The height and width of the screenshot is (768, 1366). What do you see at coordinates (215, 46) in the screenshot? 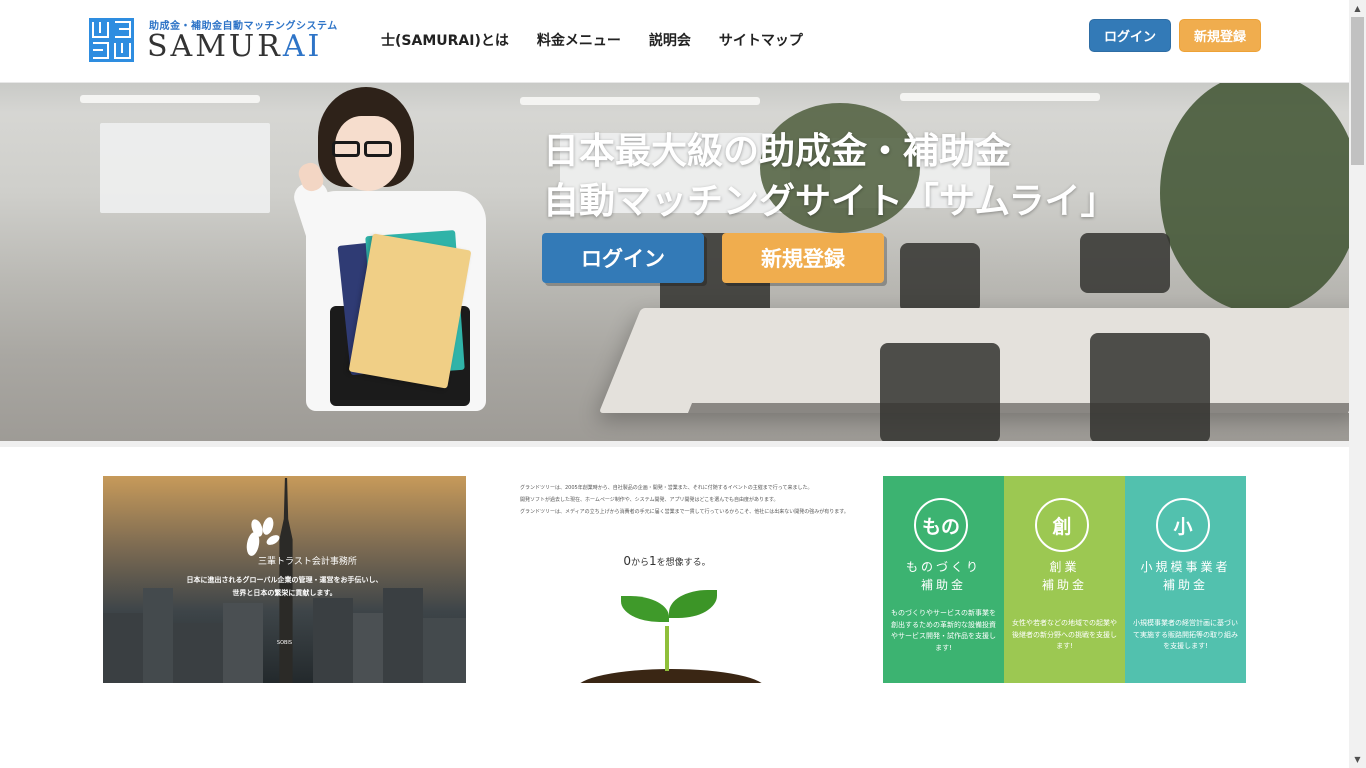
I see `logo-wordmark-main: SAMUR` at bounding box center [215, 46].